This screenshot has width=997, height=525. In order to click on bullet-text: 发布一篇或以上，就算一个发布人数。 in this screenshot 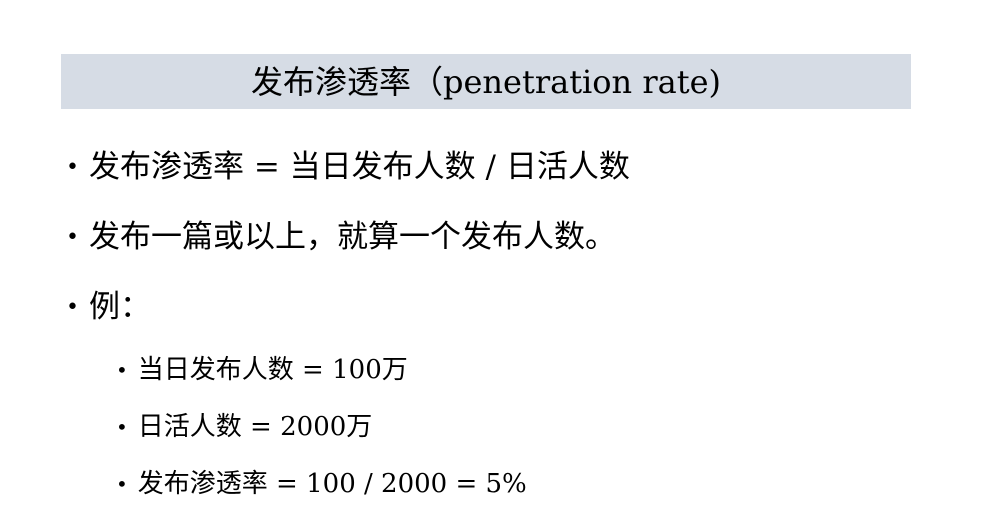, I will do `click(352, 237)`.